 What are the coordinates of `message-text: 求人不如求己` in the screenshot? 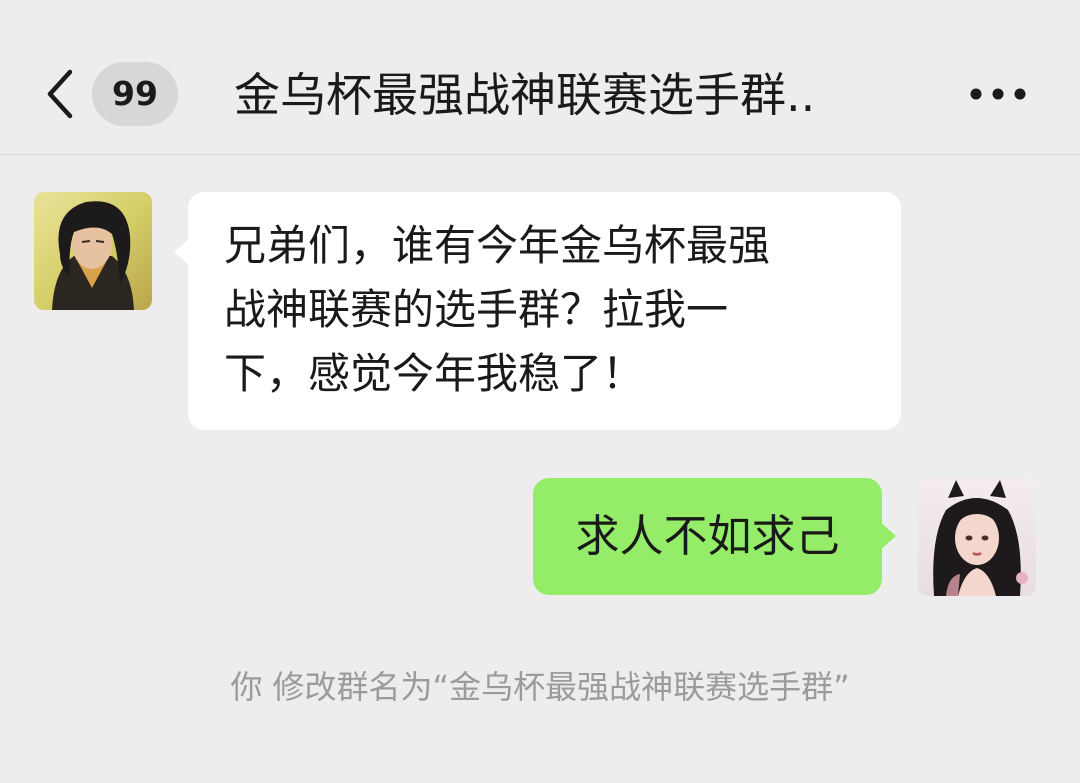 It's located at (707, 536).